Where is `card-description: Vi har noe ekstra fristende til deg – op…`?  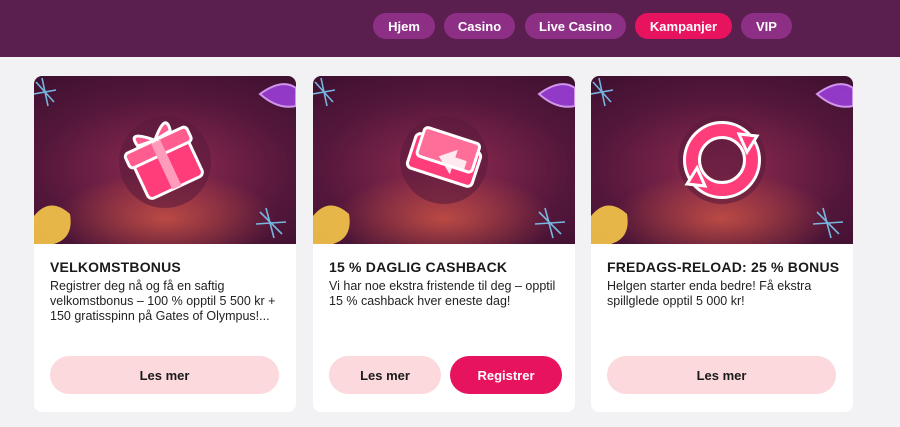
card-description: Vi har noe ekstra fristende til deg – op… is located at coordinates (442, 293).